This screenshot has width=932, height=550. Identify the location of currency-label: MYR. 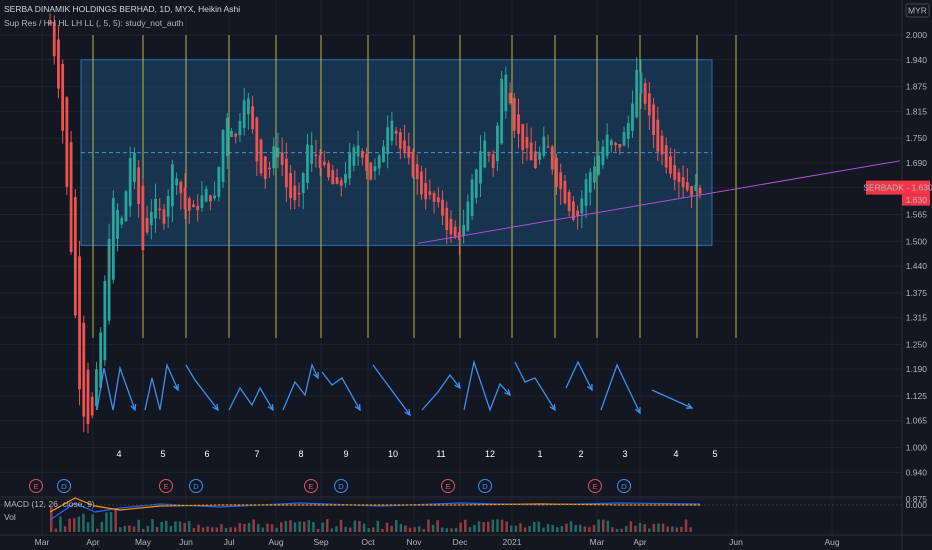
(917, 11).